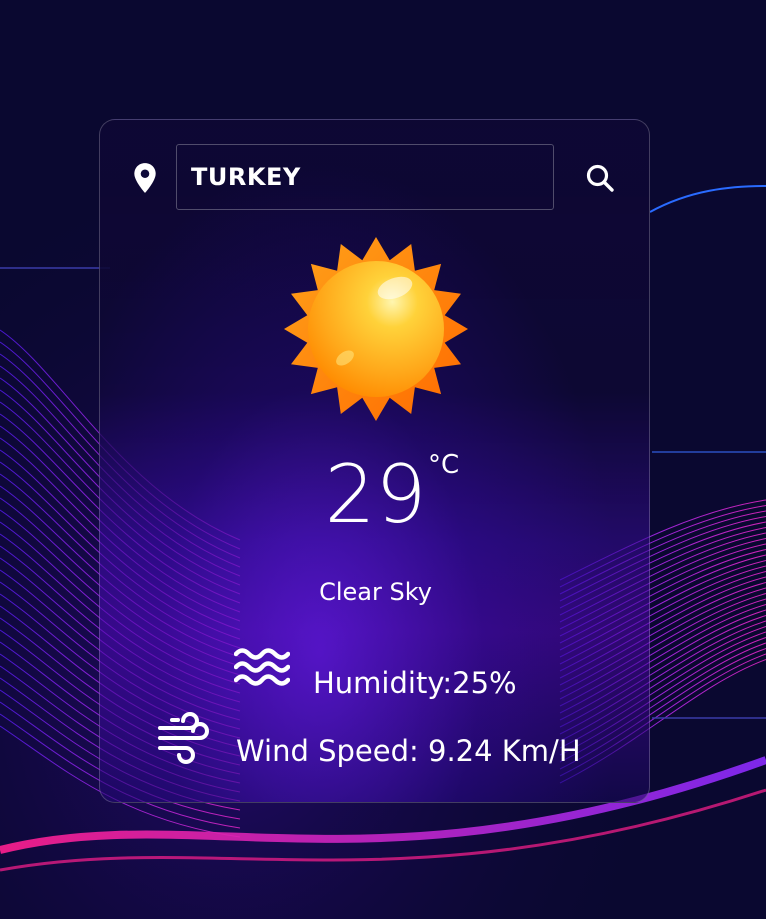 The image size is (766, 919). Describe the element at coordinates (504, 751) in the screenshot. I see `wind-value: 9.24 Km/H` at that location.